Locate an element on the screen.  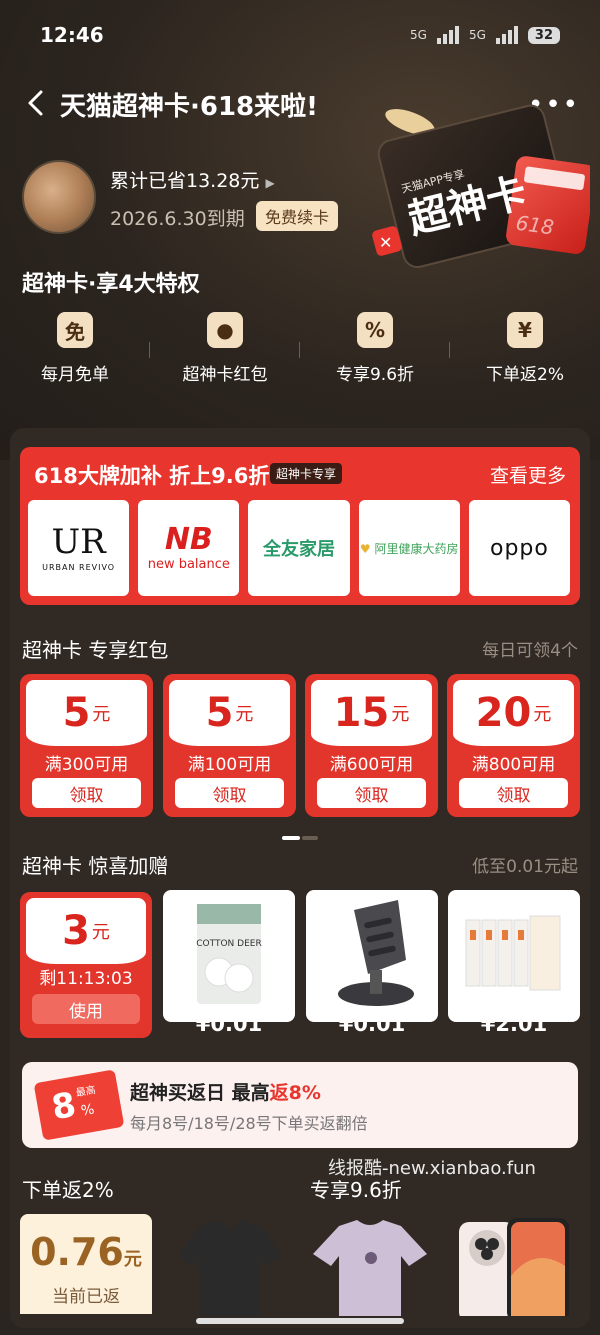
gift-product-cotton: COTTON DEER is located at coordinates (229, 956).